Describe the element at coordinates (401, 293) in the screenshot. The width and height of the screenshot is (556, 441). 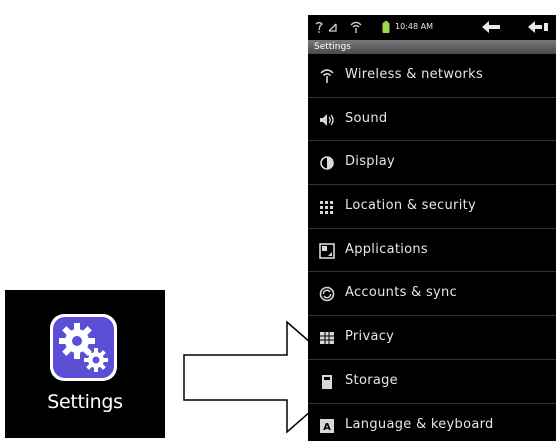
I see `menu-item-label: Accounts & sync` at that location.